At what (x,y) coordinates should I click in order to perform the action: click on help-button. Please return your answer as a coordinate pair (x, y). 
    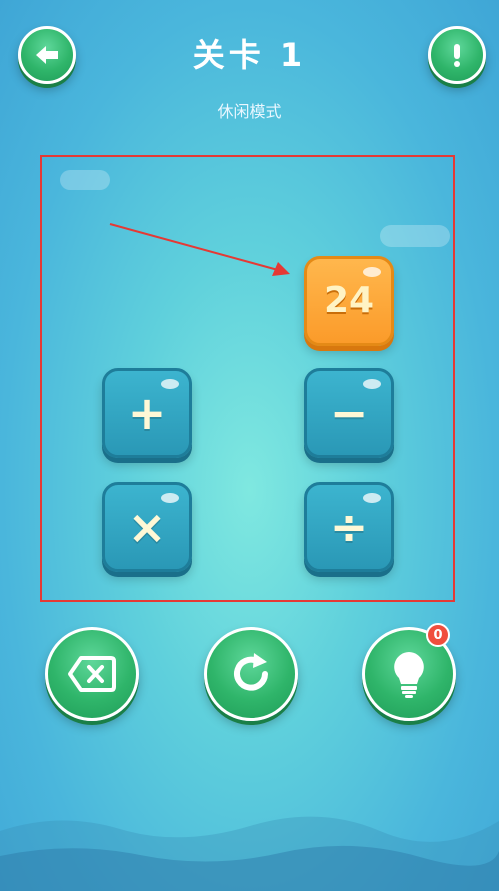
    Looking at the image, I should click on (457, 55).